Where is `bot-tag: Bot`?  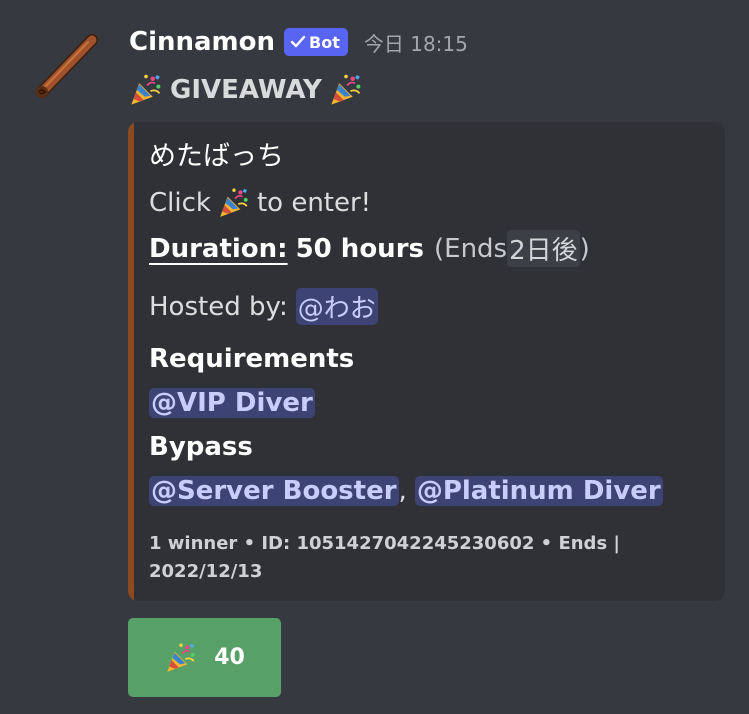 bot-tag: Bot is located at coordinates (316, 42).